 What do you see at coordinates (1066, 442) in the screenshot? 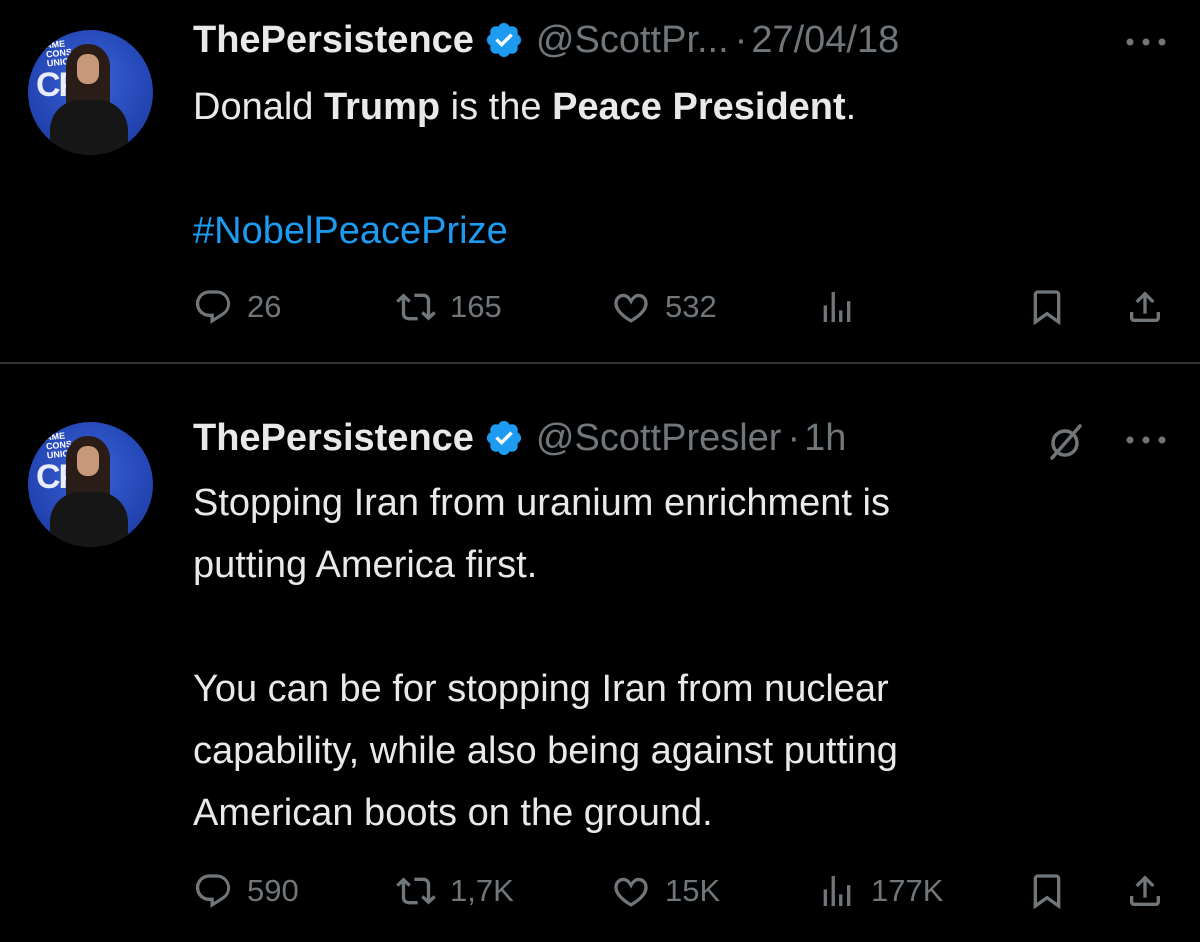
I see `grok-icon` at bounding box center [1066, 442].